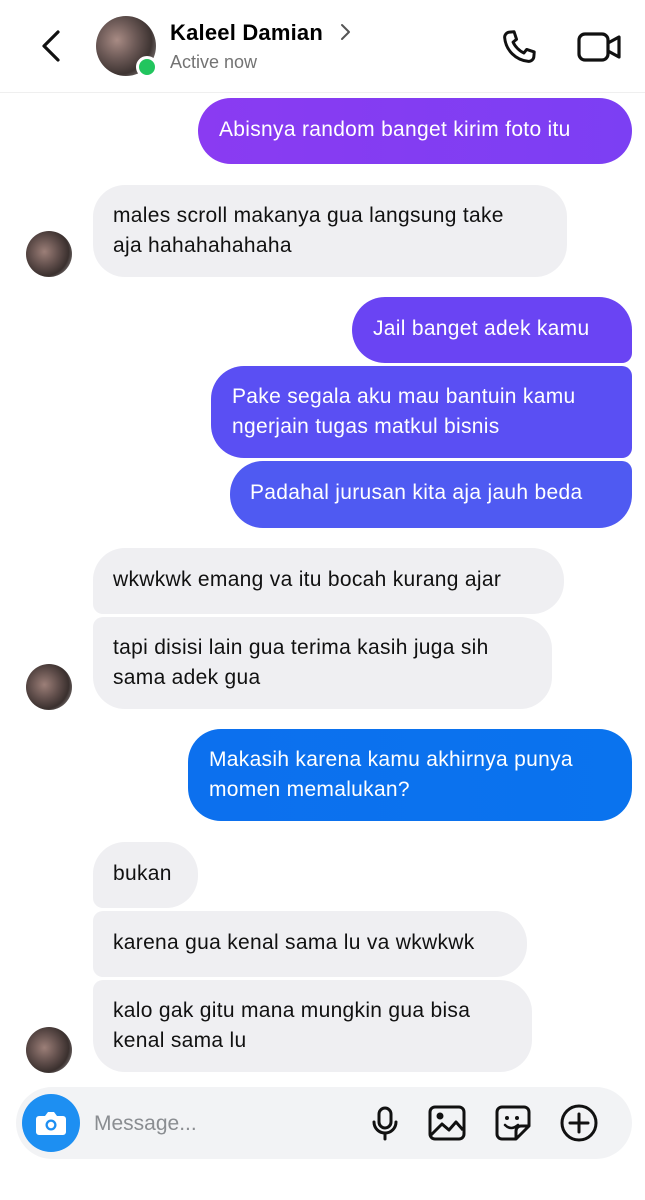  I want to click on outgoing-message: Padahal jurusan kita aja jauh beda, so click(431, 494).